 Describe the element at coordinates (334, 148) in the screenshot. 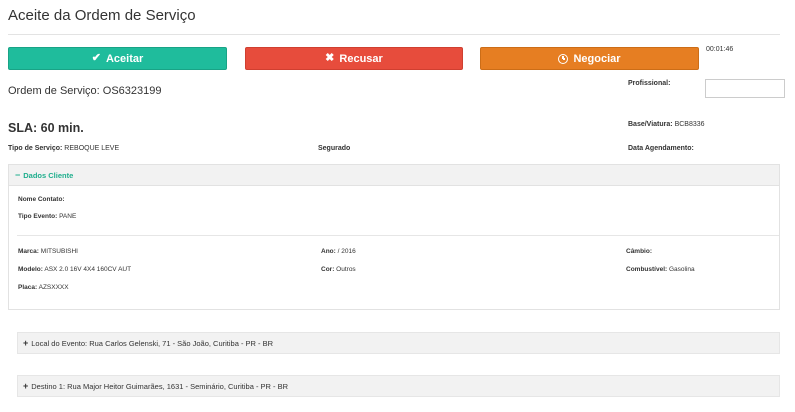

I see `insured-label: Segurado` at that location.